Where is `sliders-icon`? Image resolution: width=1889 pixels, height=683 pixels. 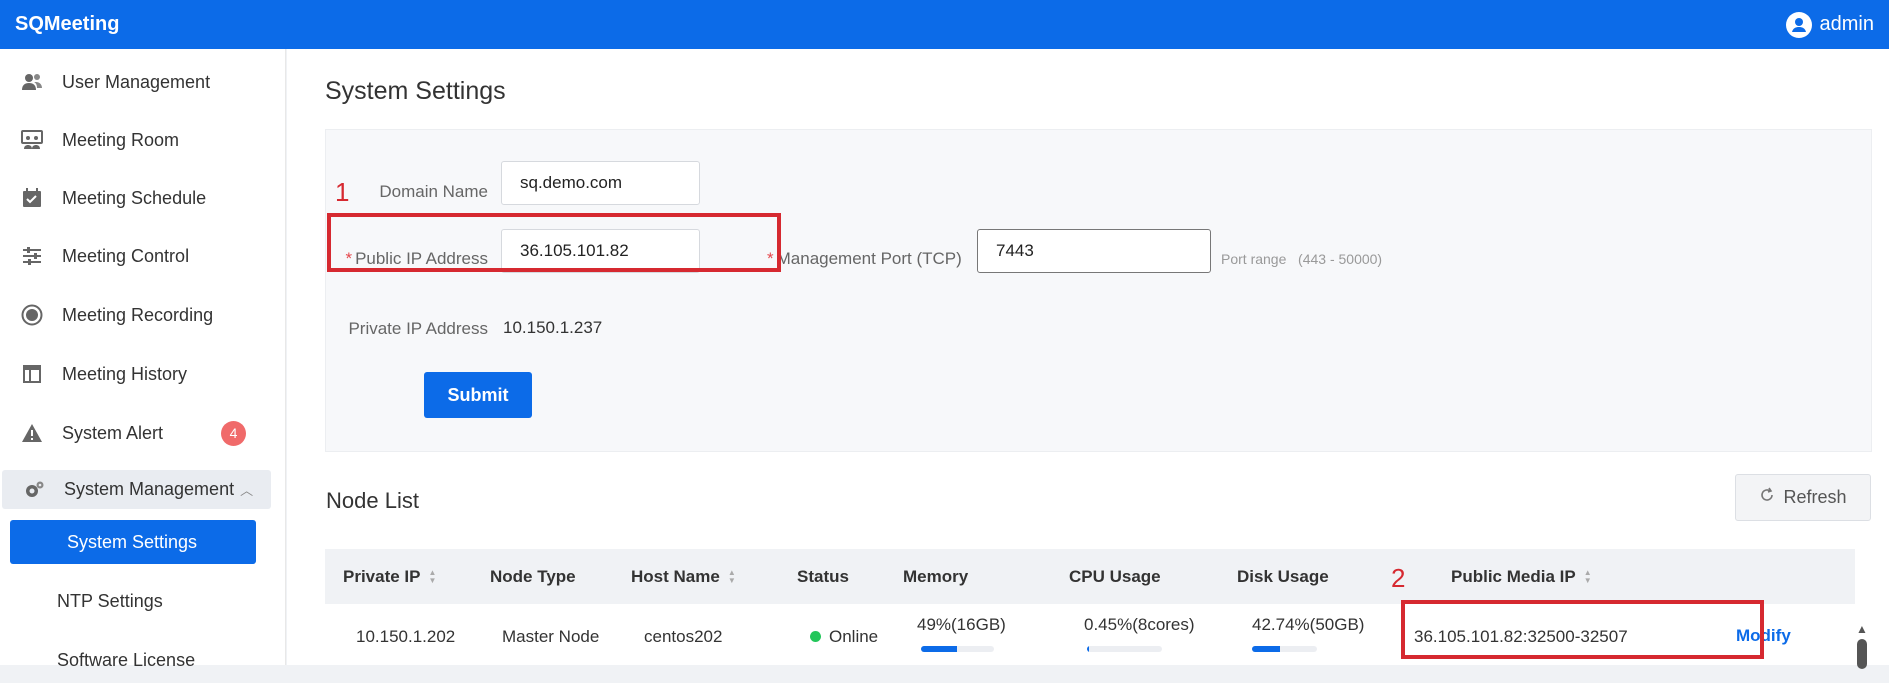
sliders-icon is located at coordinates (32, 256).